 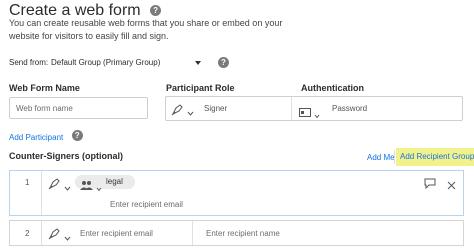 I want to click on web-form-name-heading: Web Form Name, so click(x=44, y=88).